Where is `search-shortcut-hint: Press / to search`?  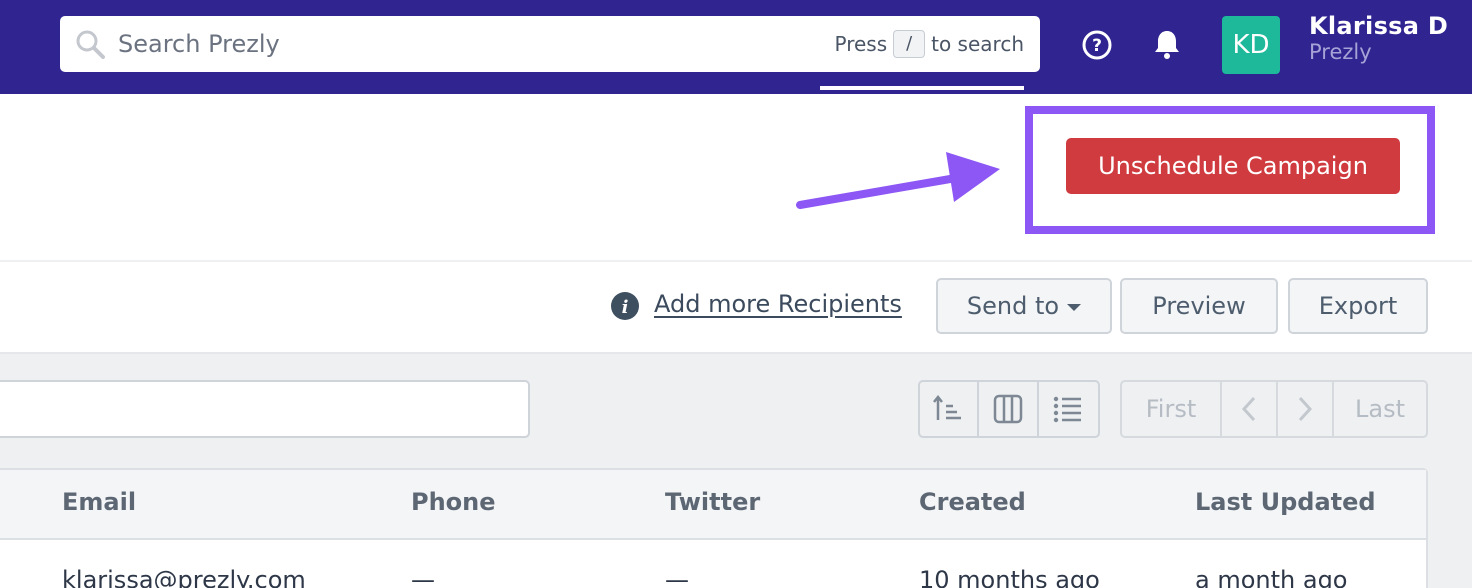 search-shortcut-hint: Press / to search is located at coordinates (929, 44).